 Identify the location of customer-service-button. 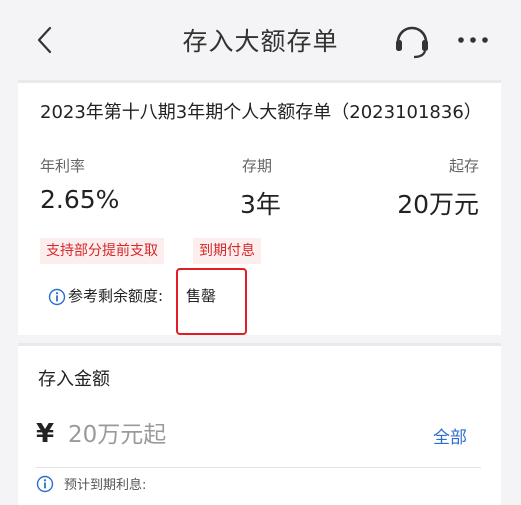
(412, 40).